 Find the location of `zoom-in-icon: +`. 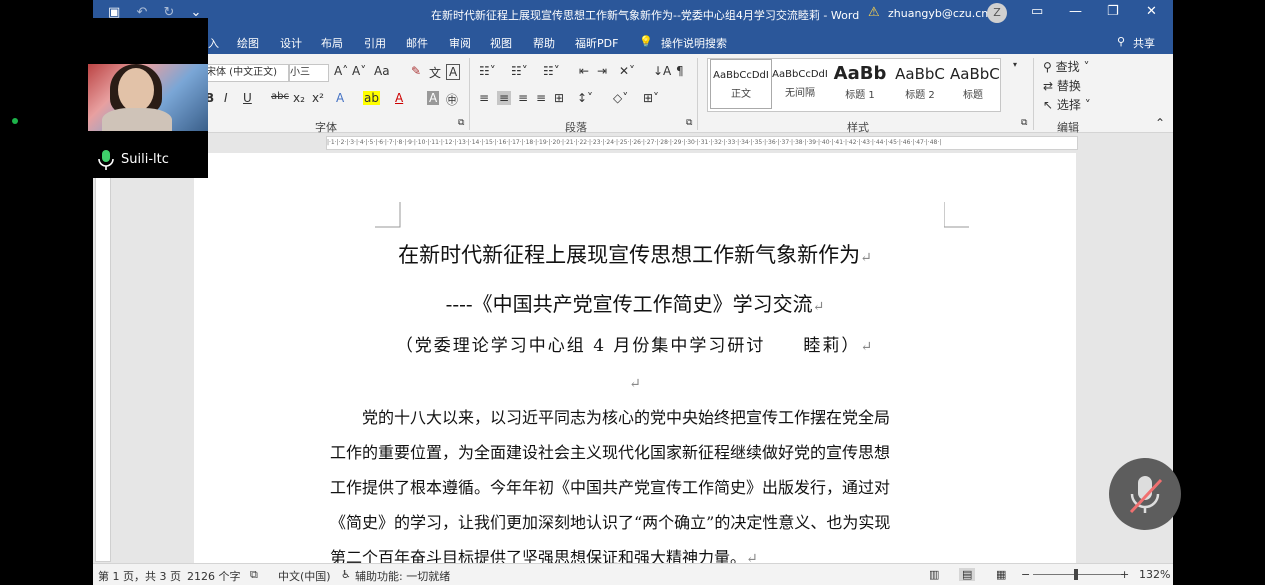

zoom-in-icon: + is located at coordinates (1124, 574).